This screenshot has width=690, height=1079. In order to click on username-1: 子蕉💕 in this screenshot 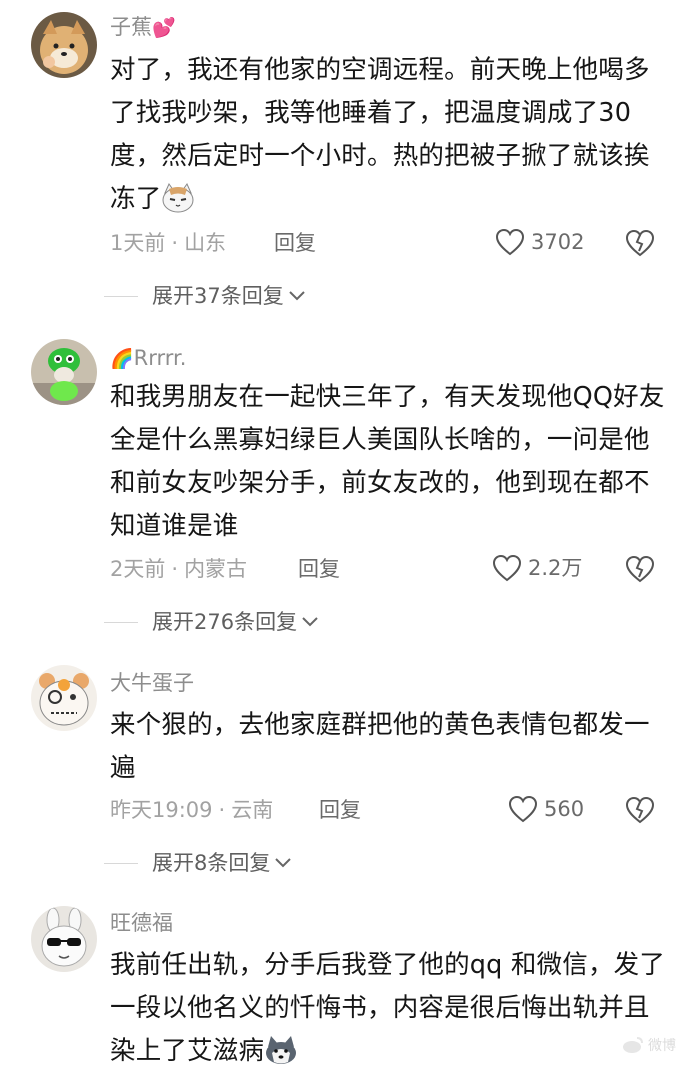, I will do `click(143, 27)`.